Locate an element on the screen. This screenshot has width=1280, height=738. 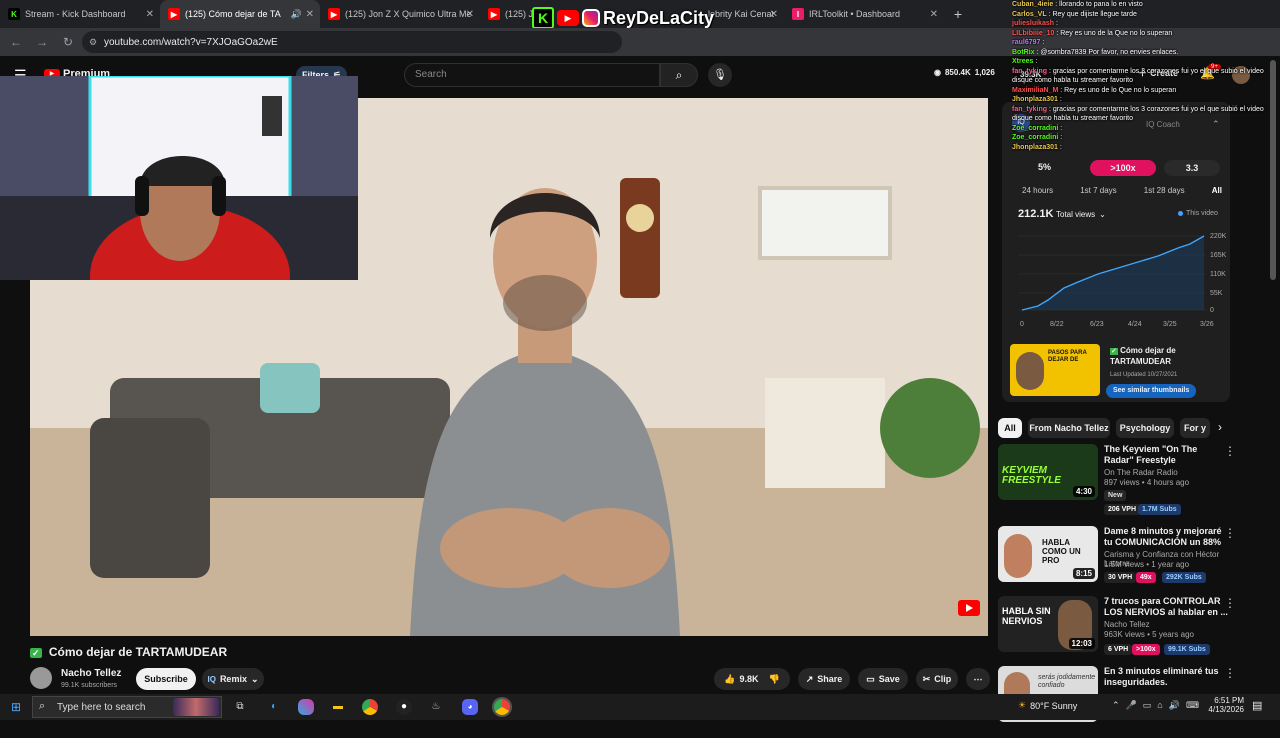
task-view-icon: ⧉ is located at coordinates (240, 707).